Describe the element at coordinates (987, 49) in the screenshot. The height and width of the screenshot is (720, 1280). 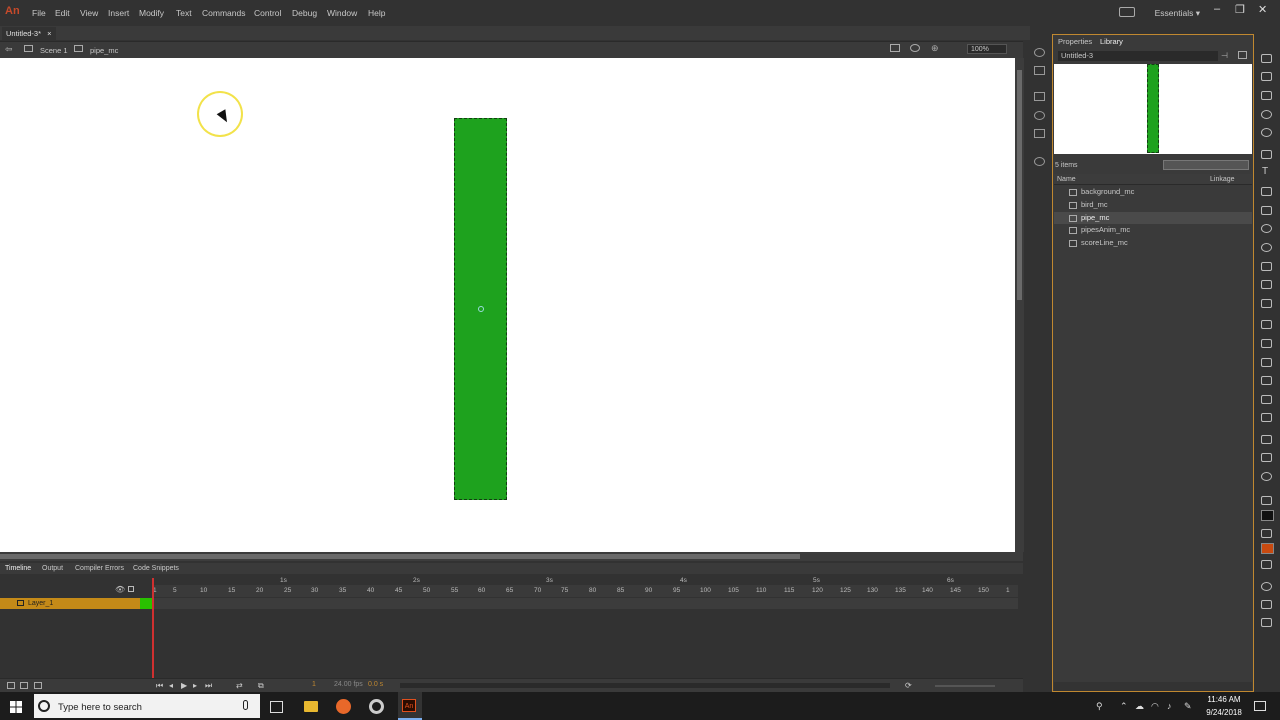
I see `zoom-select: 100%` at that location.